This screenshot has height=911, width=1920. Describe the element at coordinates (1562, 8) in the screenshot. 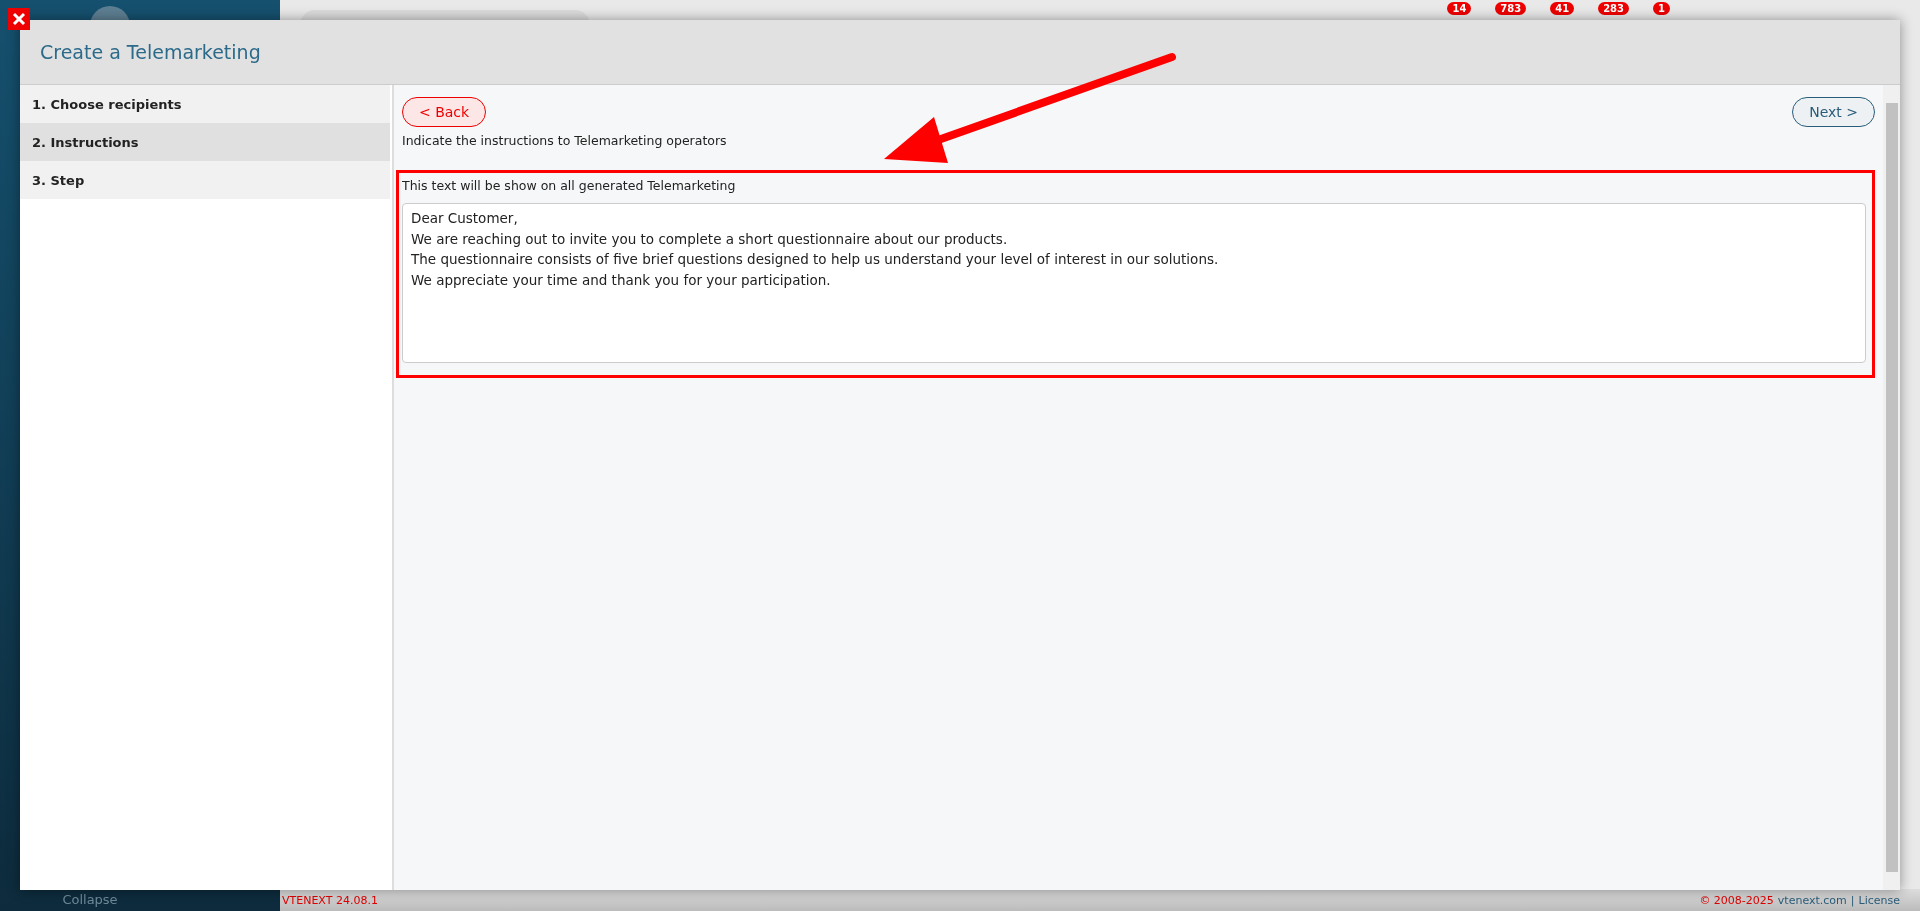

I see `notification-badge: 41` at that location.